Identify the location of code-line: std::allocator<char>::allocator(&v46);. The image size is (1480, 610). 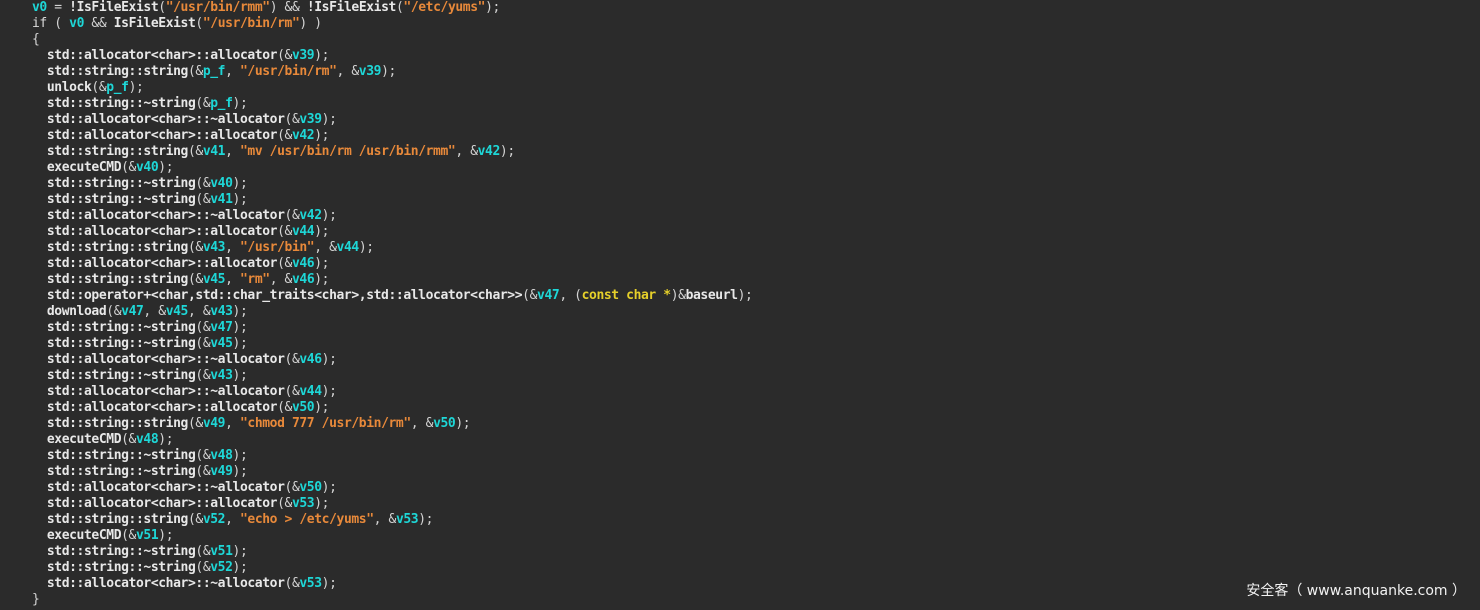
(392, 264).